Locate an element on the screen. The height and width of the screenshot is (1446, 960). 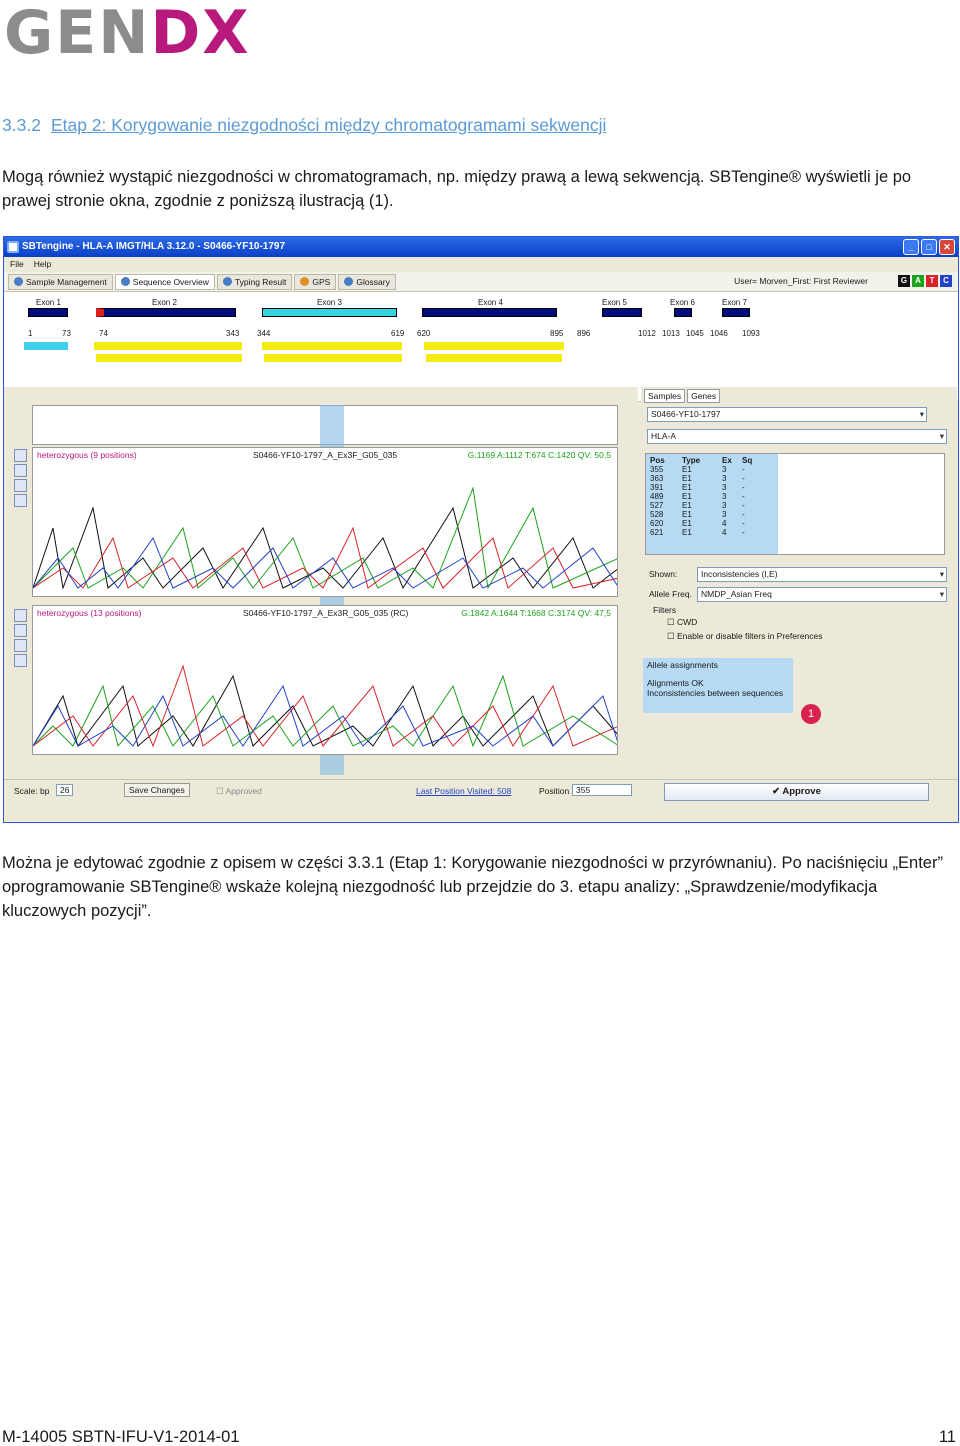
tab-glossary: Glossary is located at coordinates (367, 281).